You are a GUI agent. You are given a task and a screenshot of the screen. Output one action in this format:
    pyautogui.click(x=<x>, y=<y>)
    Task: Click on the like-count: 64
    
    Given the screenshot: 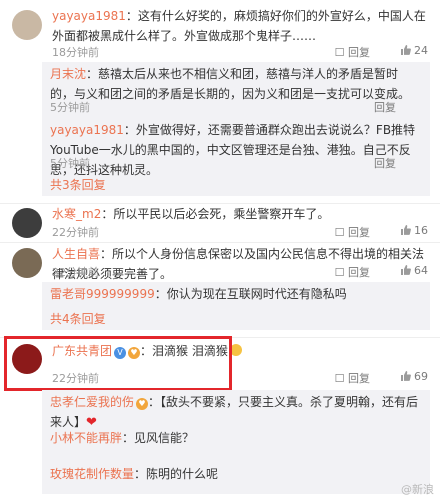 What is the action you would take?
    pyautogui.click(x=421, y=270)
    